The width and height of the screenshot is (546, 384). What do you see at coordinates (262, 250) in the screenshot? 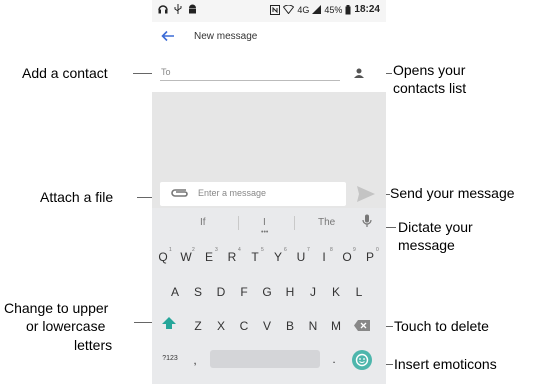
I see `key-hint-5: 5` at bounding box center [262, 250].